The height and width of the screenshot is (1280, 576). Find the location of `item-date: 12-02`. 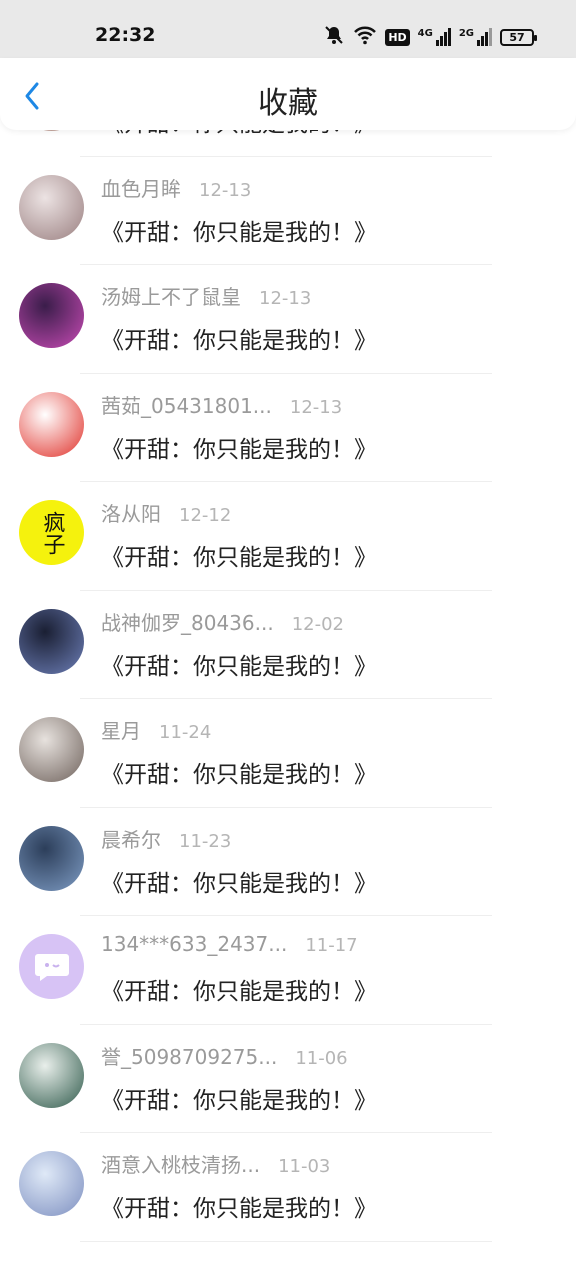

item-date: 12-02 is located at coordinates (318, 624).